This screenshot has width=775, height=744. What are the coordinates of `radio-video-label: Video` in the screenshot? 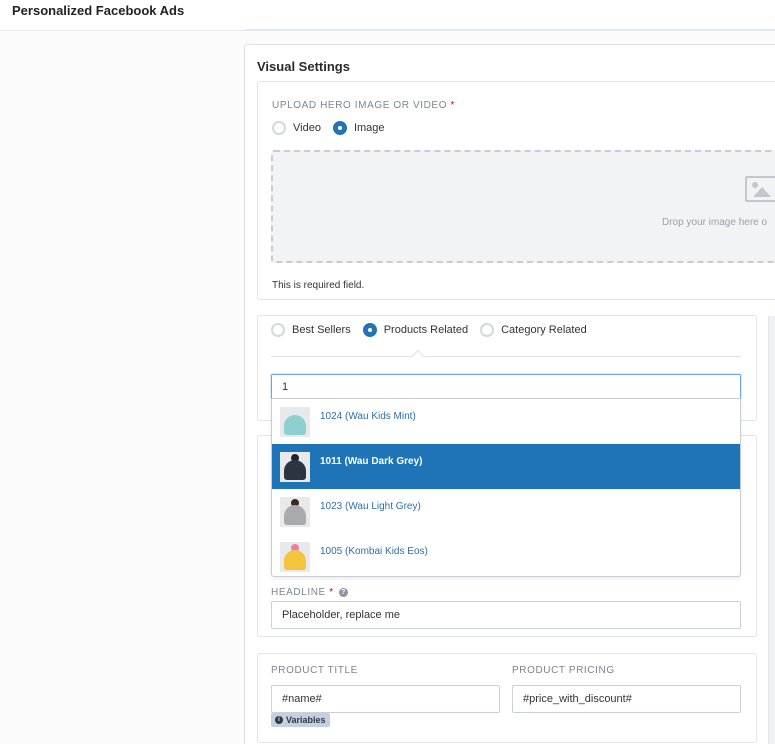 It's located at (307, 128).